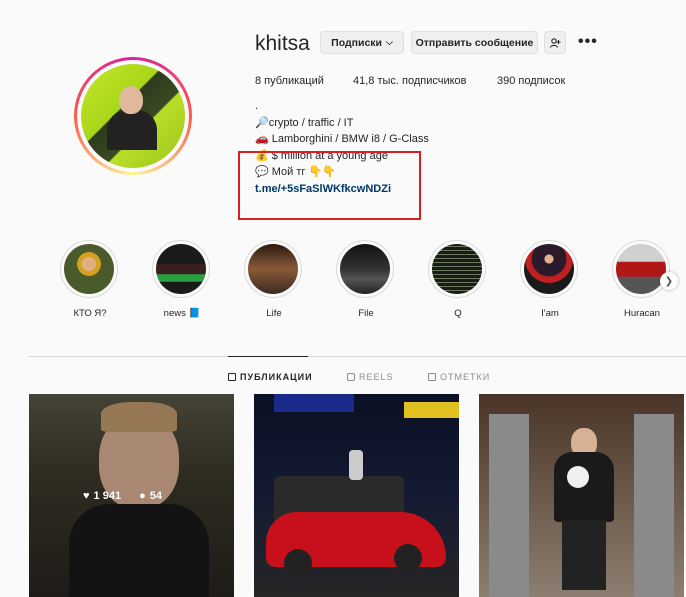 This screenshot has width=686, height=597. Describe the element at coordinates (107, 496) in the screenshot. I see `likes-count: 1 941` at that location.